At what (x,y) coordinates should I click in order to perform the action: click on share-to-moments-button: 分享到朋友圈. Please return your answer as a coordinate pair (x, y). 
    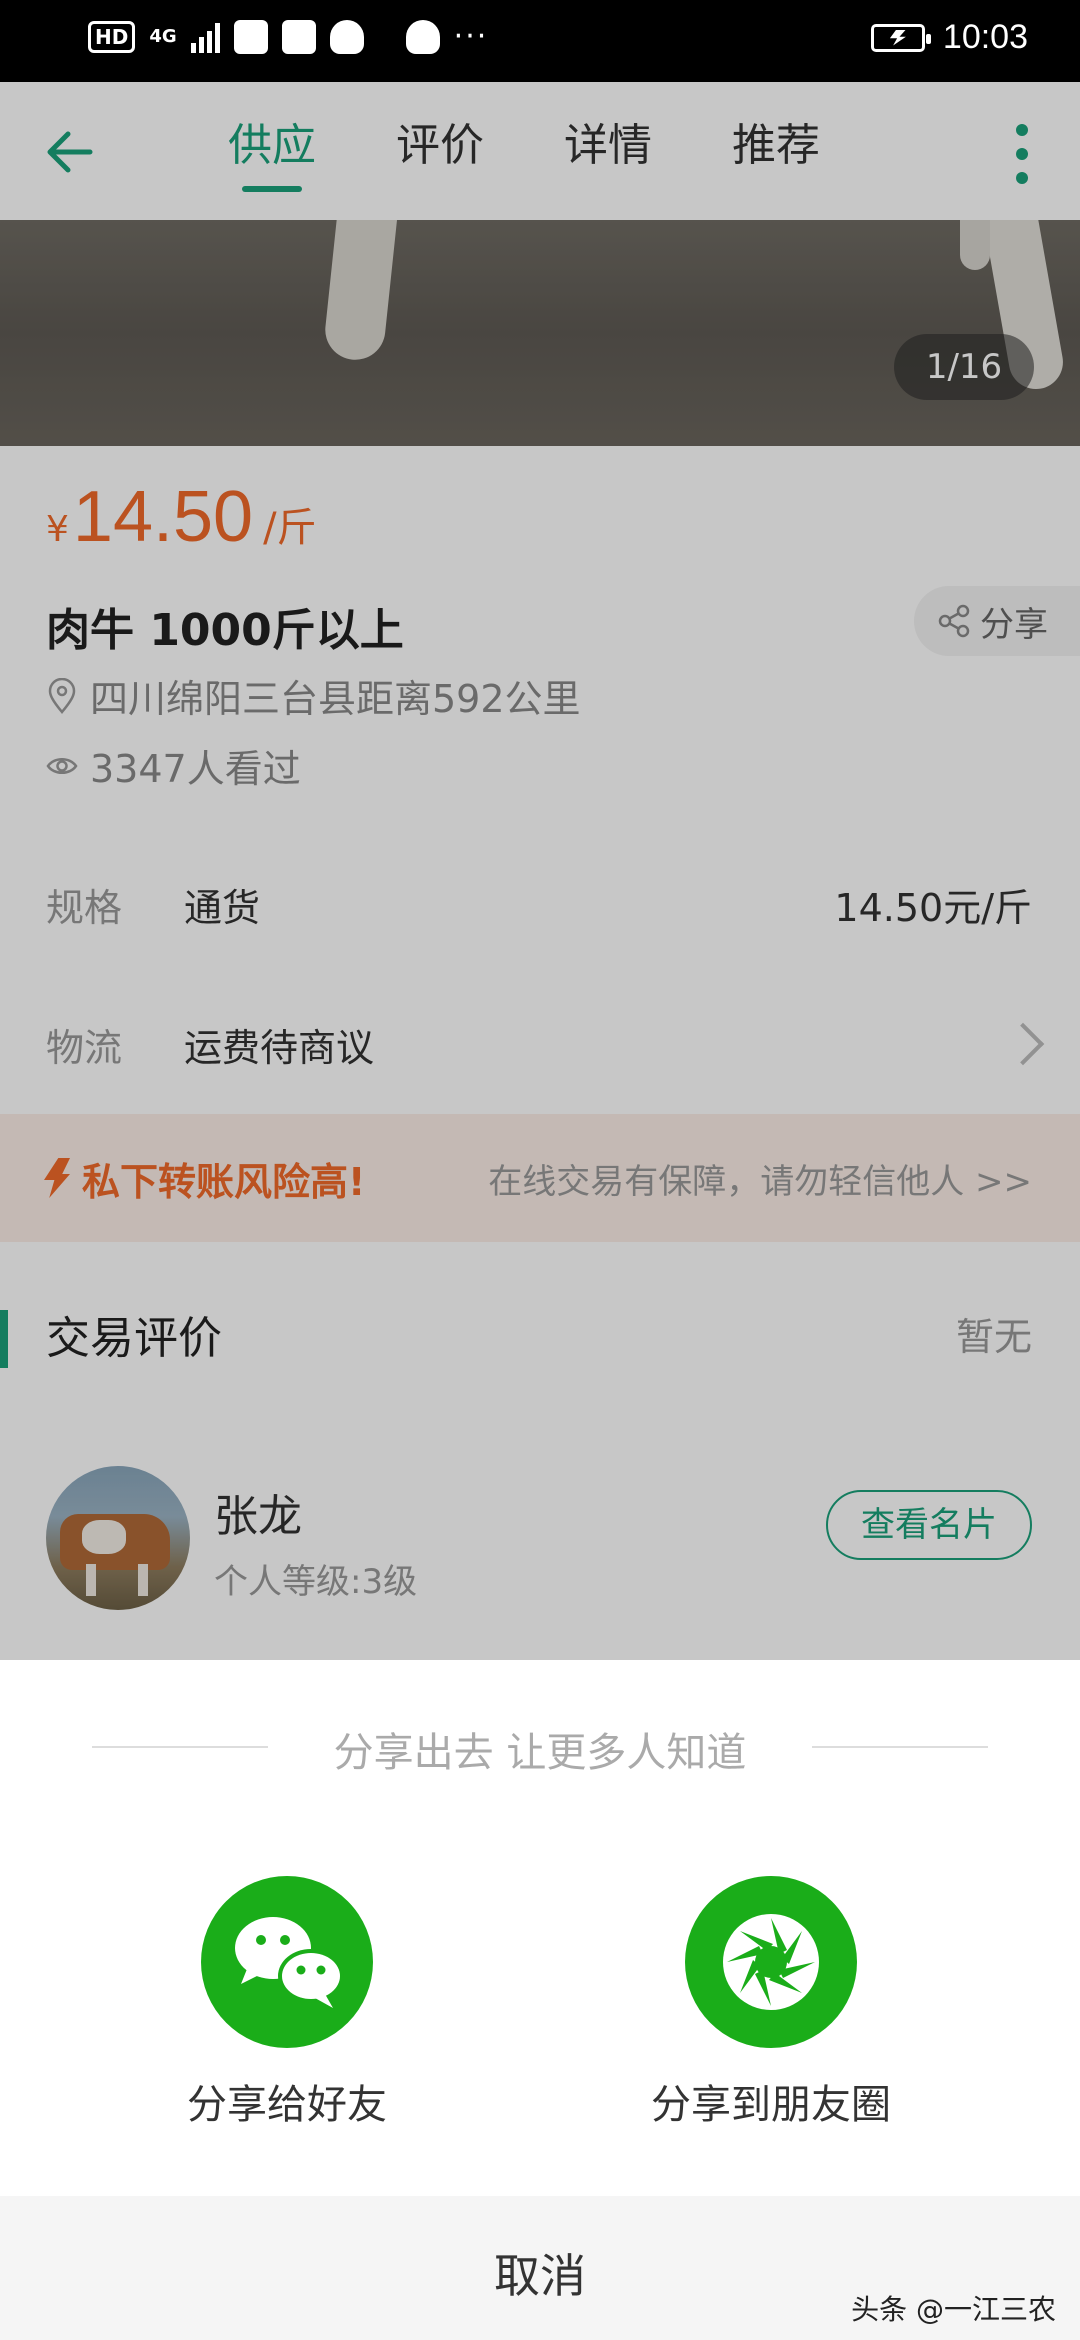
    Looking at the image, I should click on (771, 2003).